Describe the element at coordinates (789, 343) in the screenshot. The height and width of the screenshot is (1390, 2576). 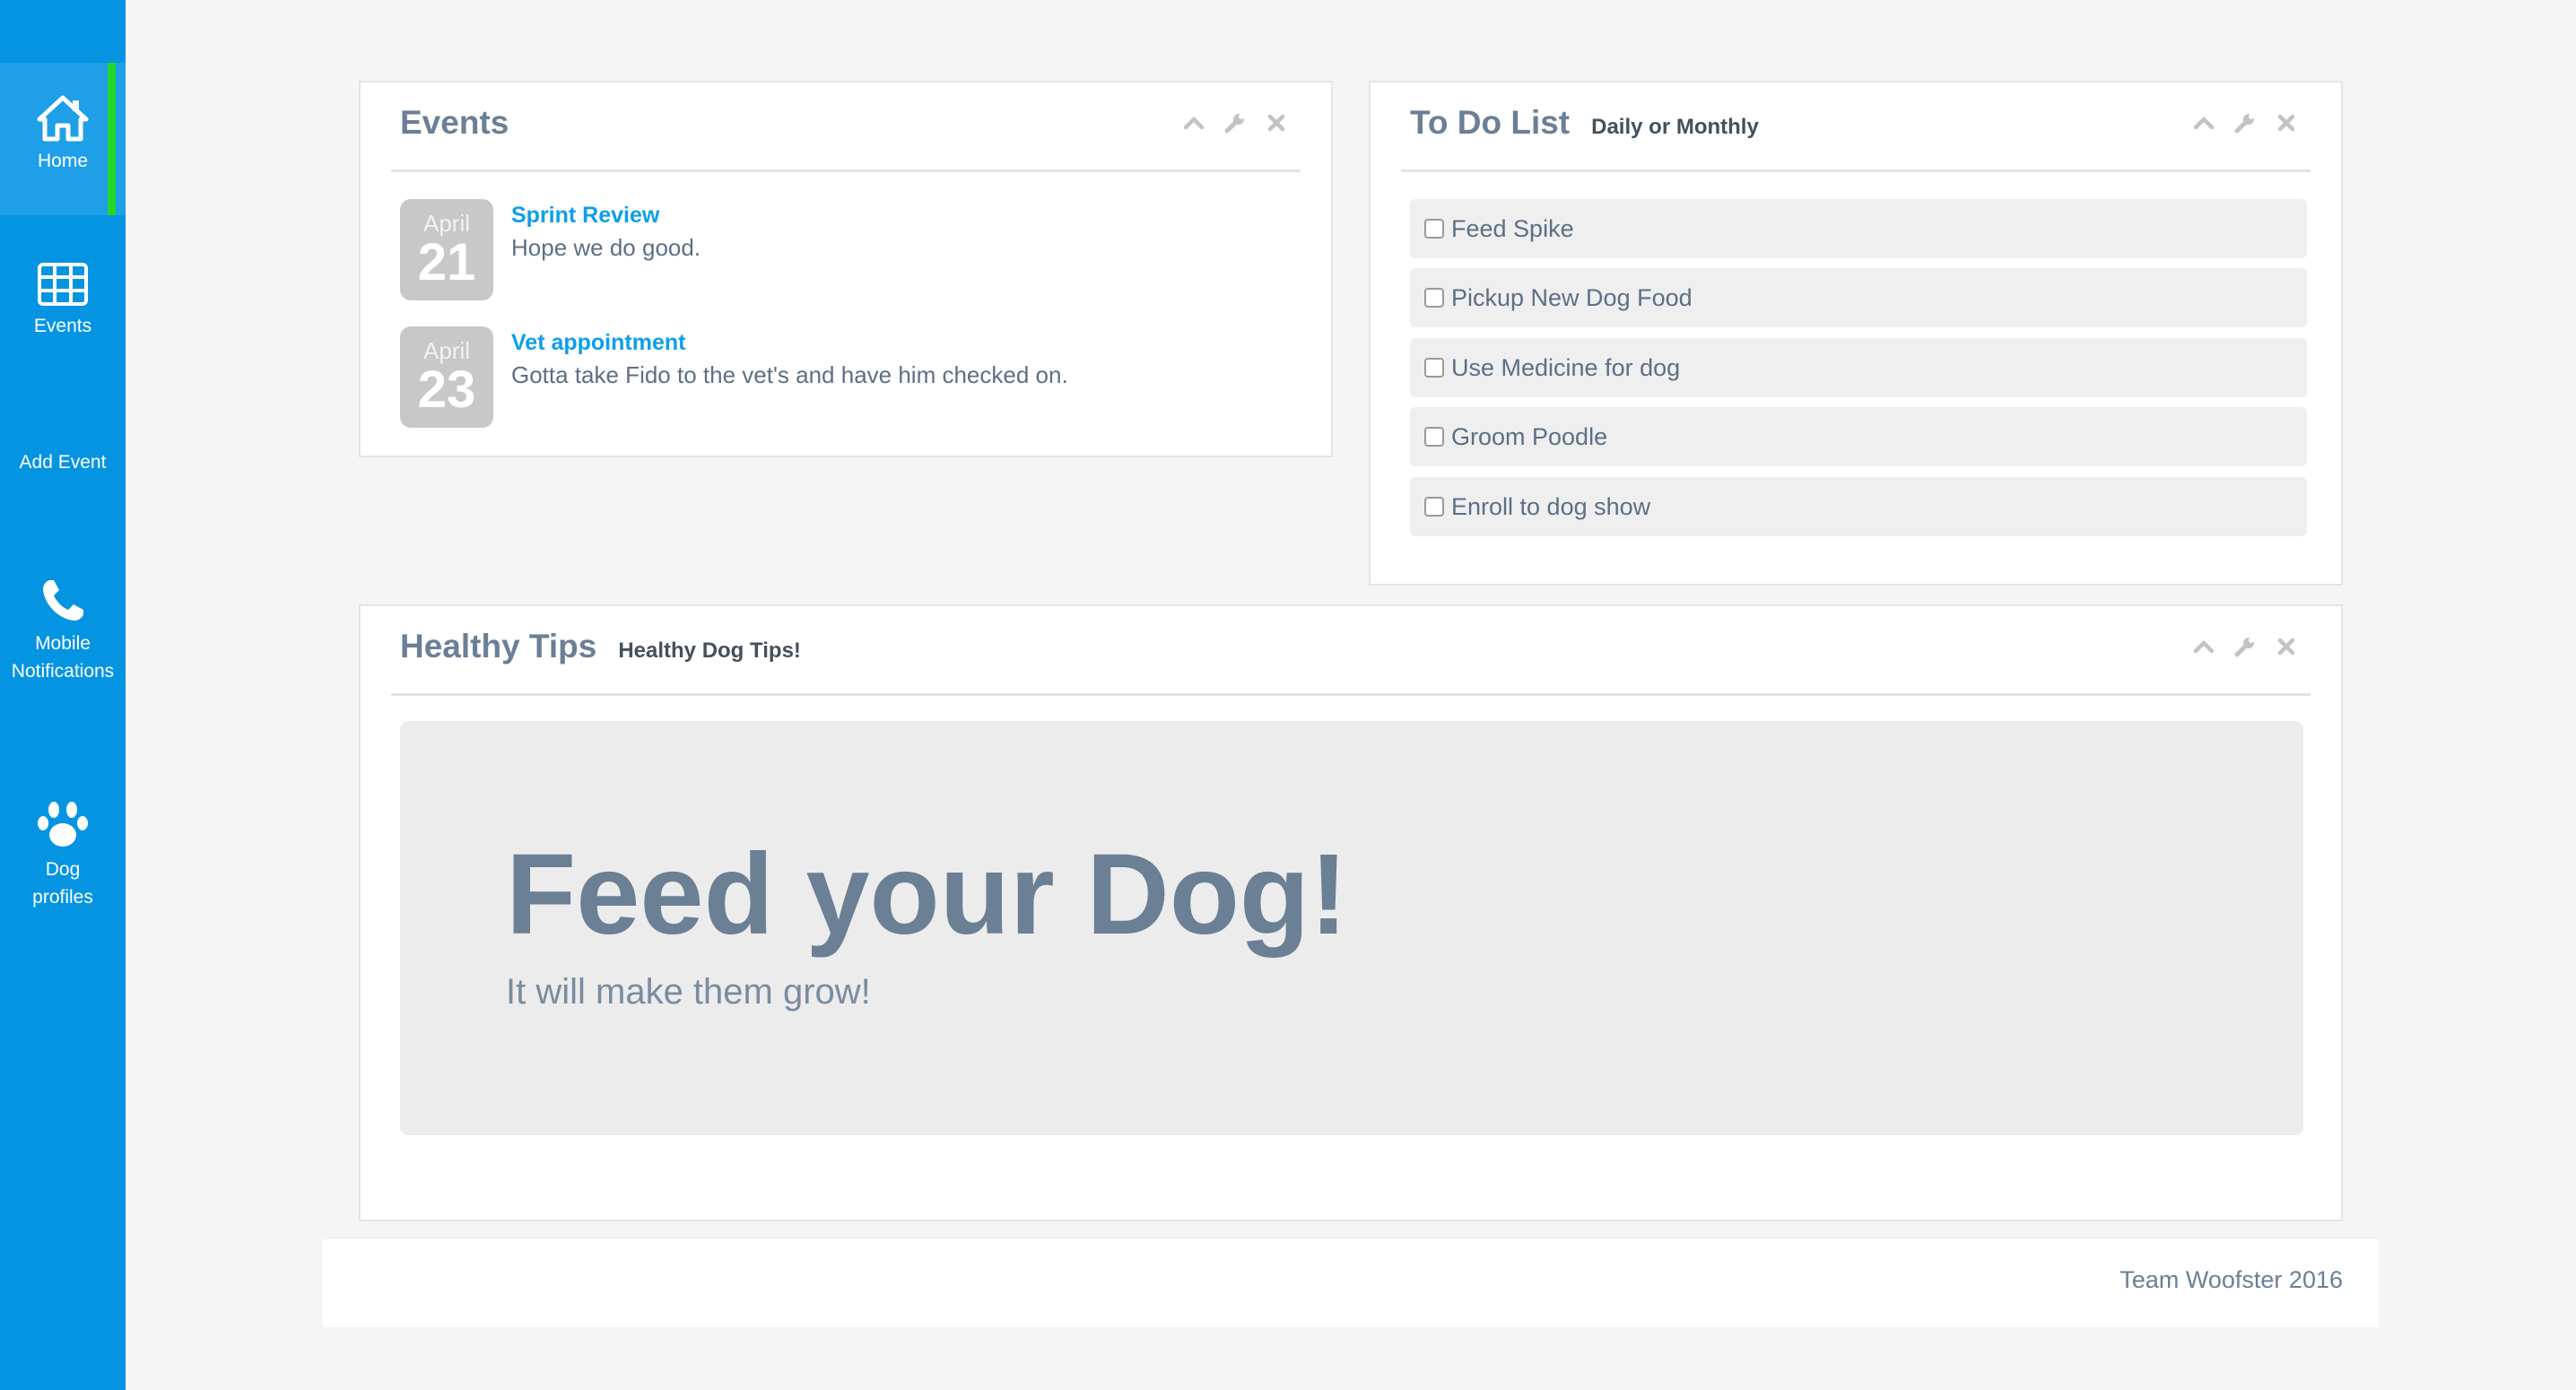
I see `event-title-link: Vet appointment` at that location.